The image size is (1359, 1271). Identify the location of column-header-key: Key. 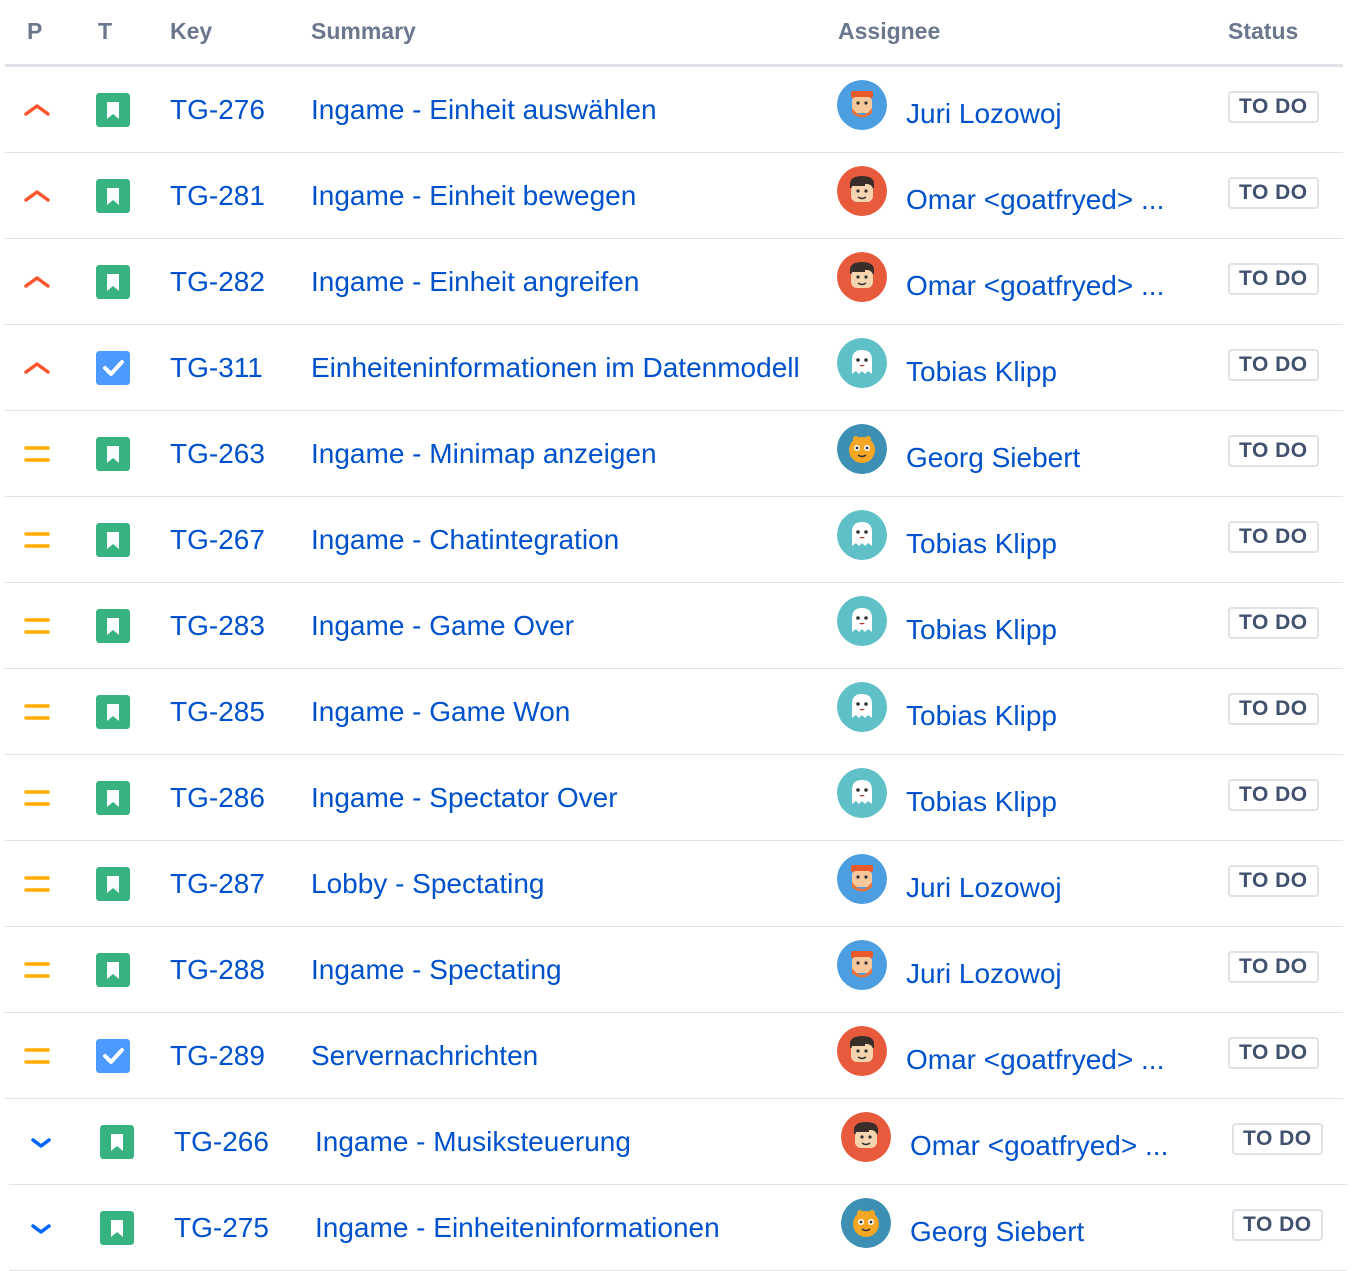
(191, 31).